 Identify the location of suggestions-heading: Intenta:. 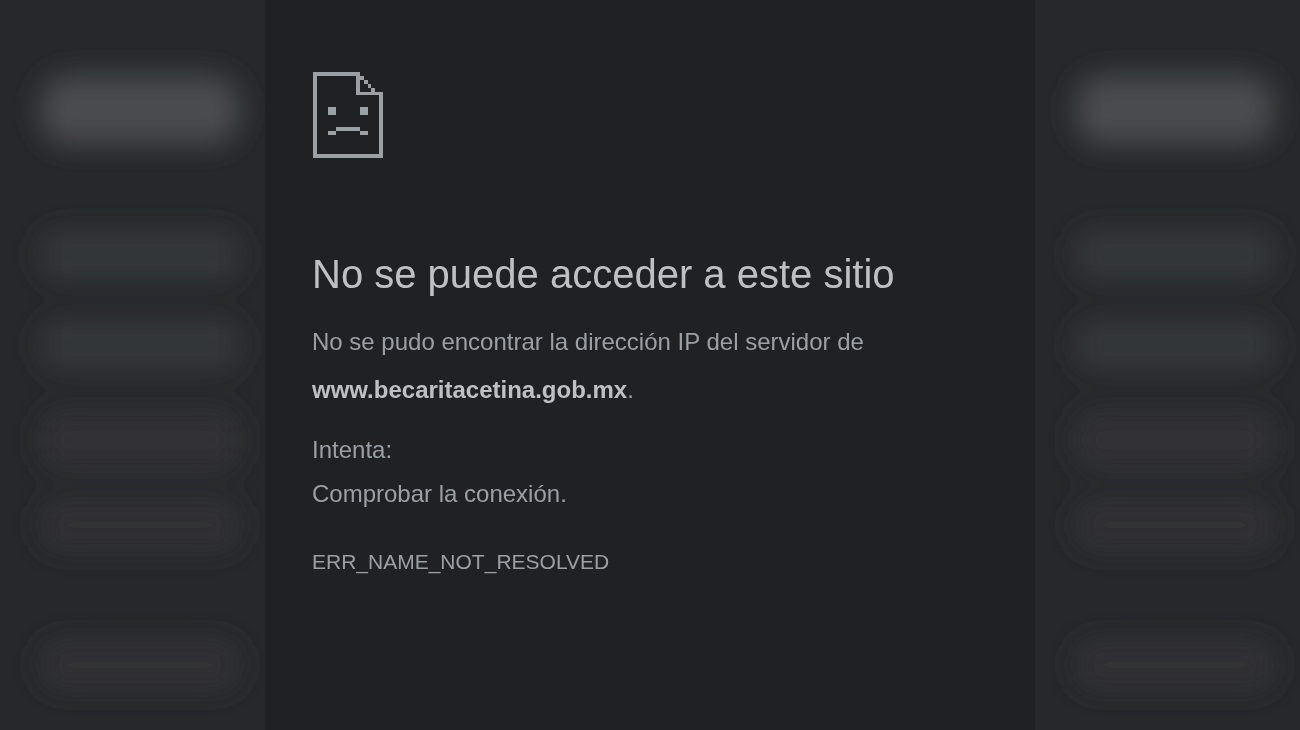
(352, 450).